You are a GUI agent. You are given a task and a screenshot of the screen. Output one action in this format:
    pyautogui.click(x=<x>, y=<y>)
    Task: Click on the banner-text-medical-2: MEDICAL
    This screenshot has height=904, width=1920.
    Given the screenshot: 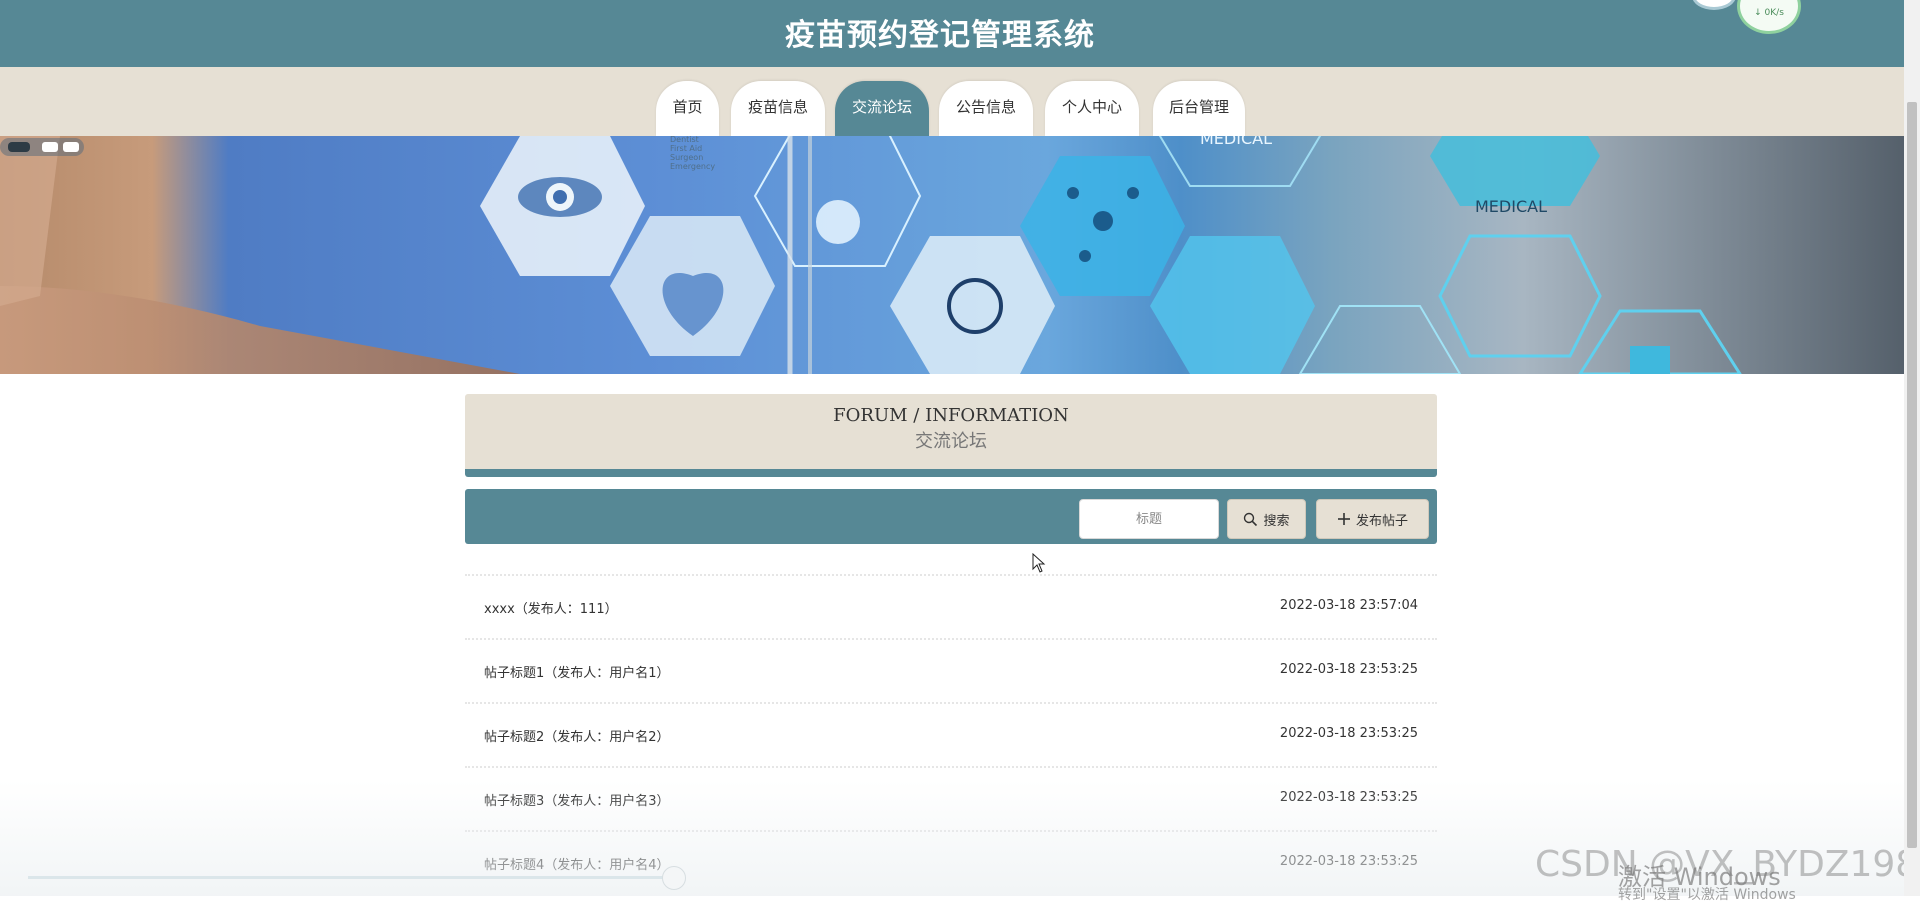 What is the action you would take?
    pyautogui.click(x=1511, y=206)
    